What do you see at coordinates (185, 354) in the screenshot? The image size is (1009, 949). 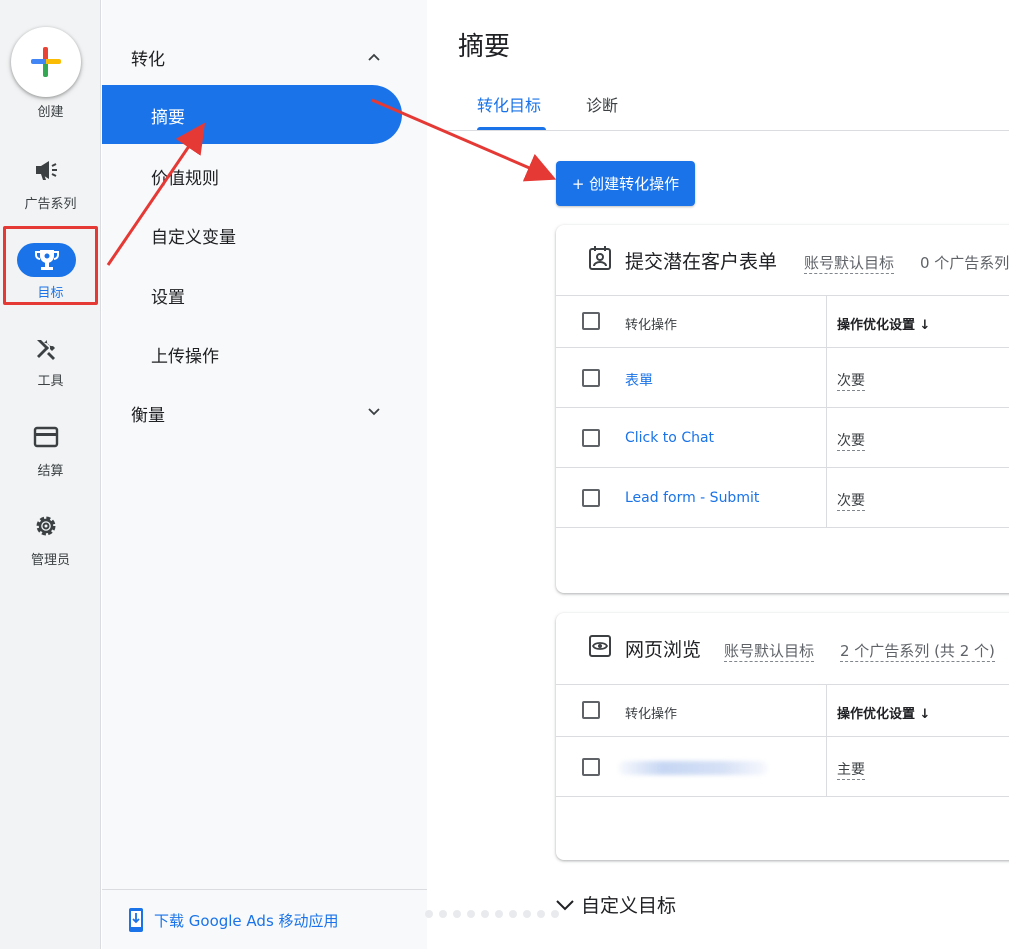 I see `nav-item-uploads: 上传操作` at bounding box center [185, 354].